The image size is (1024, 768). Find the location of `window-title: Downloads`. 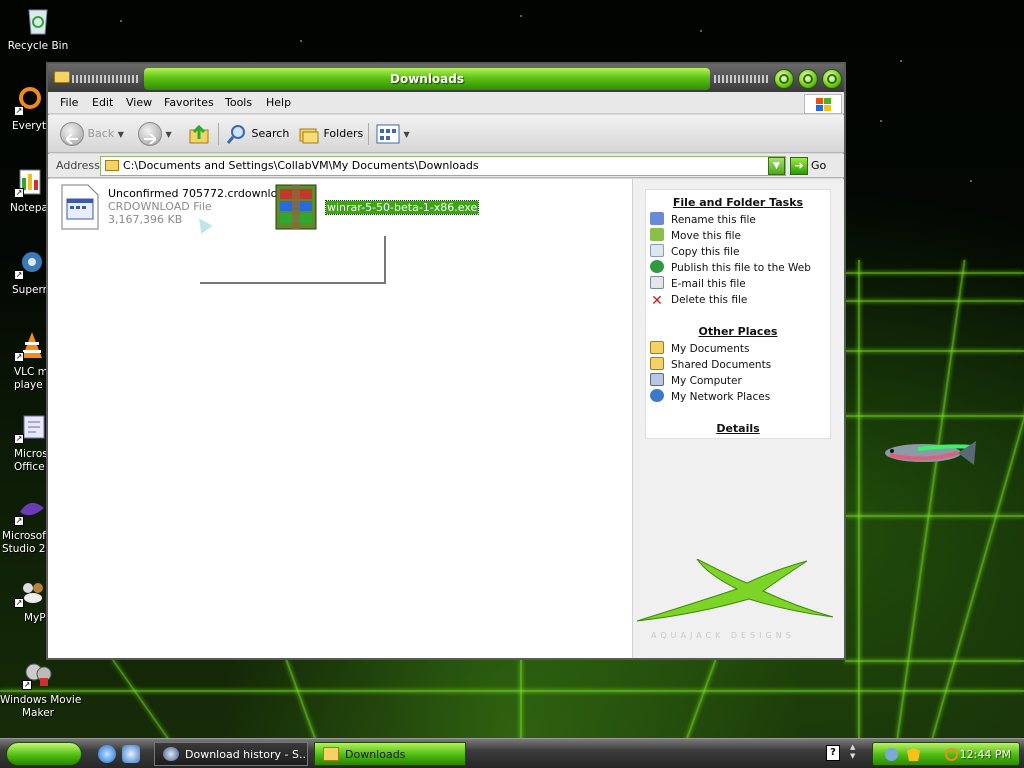

window-title: Downloads is located at coordinates (427, 79).